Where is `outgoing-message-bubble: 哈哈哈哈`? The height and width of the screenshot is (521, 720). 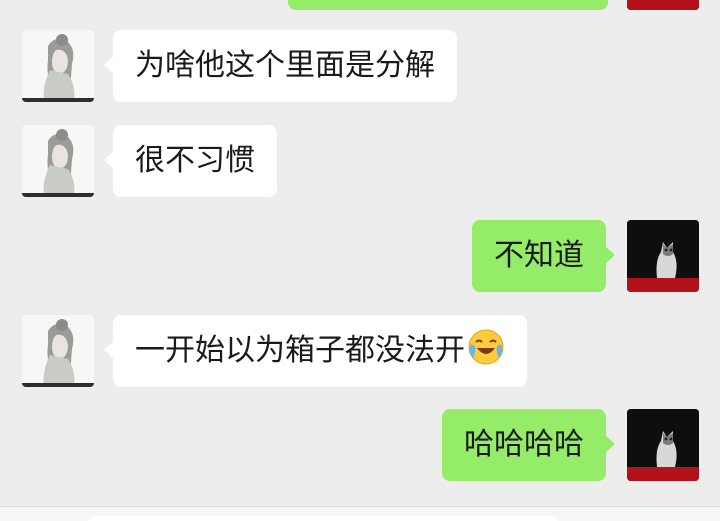
outgoing-message-bubble: 哈哈哈哈 is located at coordinates (528, 445).